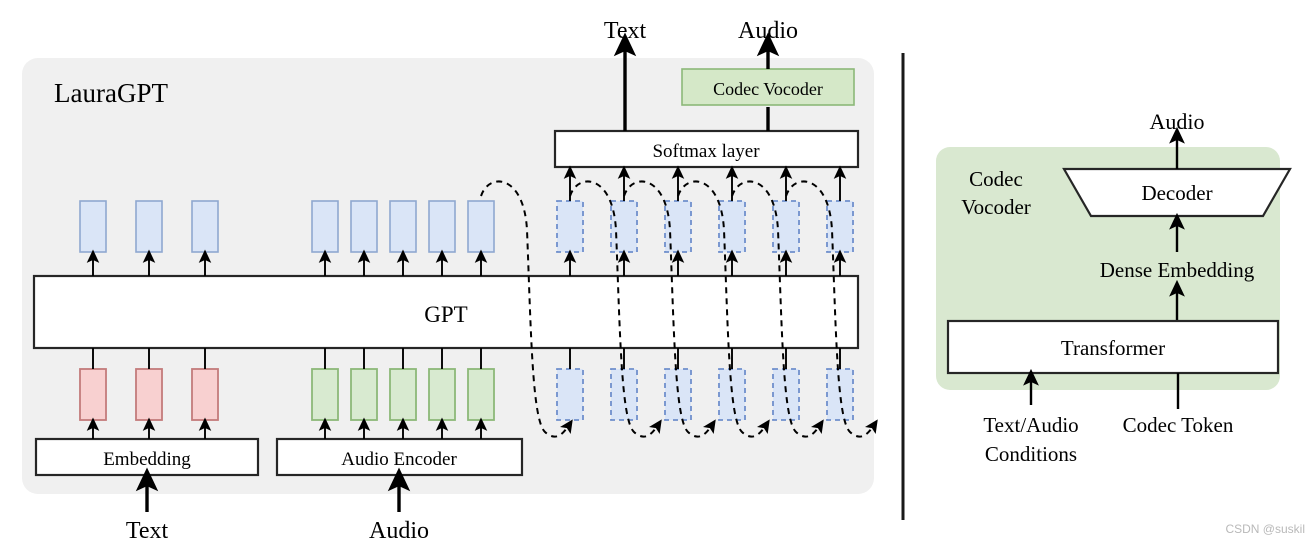 Image resolution: width=1316 pixels, height=545 pixels. Describe the element at coordinates (768, 89) in the screenshot. I see `codec-vocoder-block-label: Codec Vocoder` at that location.